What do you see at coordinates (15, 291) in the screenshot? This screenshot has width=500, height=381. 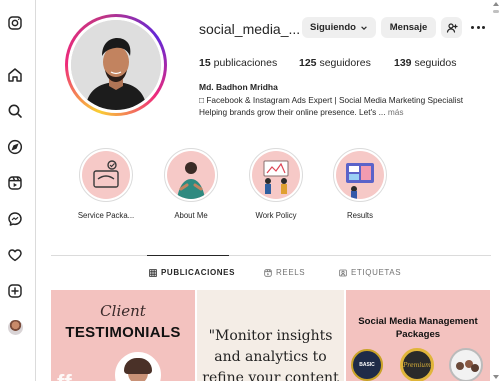 I see `create-post-icon` at bounding box center [15, 291].